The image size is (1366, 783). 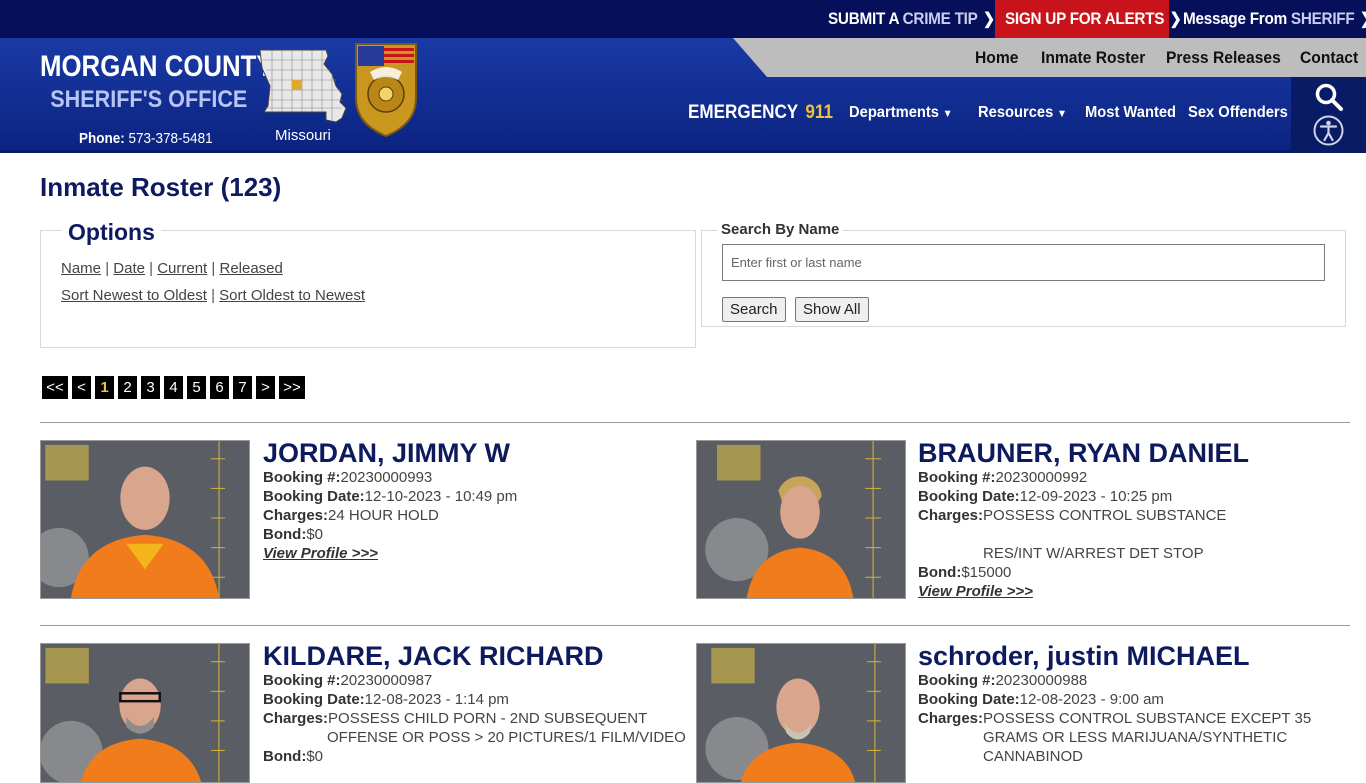 I want to click on inmate-name: JORDAN, JIMMY W, so click(x=386, y=453).